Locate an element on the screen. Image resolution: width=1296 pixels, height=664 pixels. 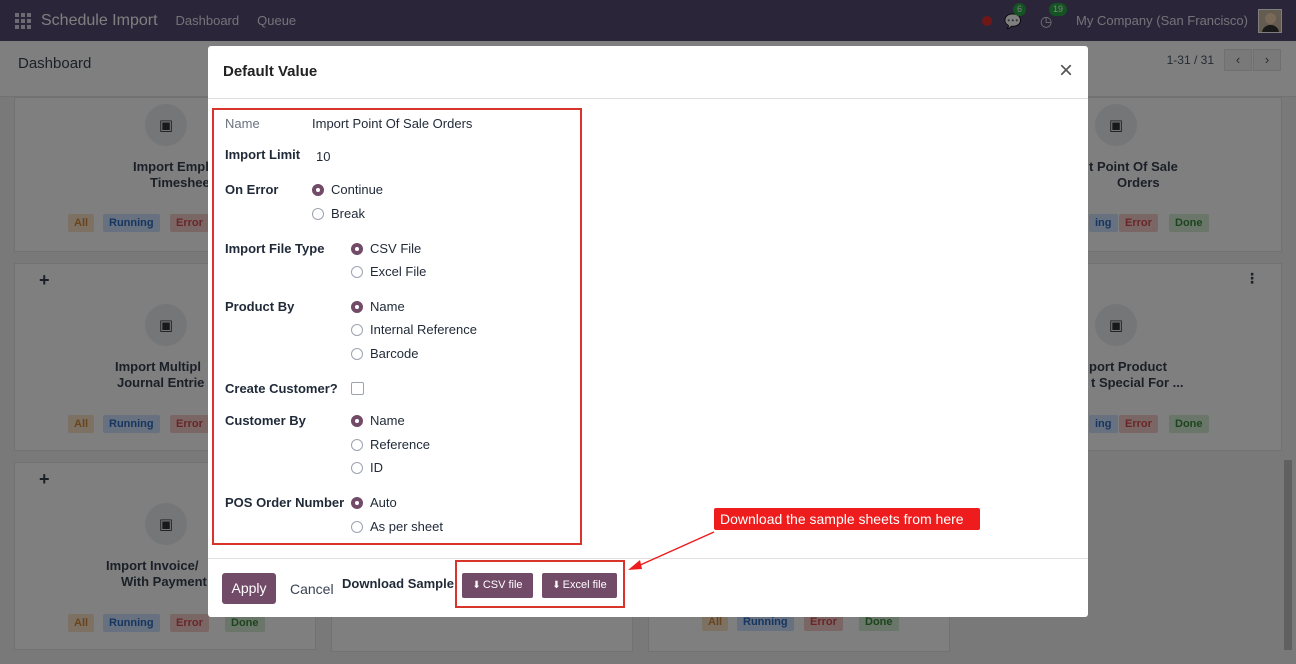
pos-order-number-label: POS Order Number is located at coordinates (285, 502).